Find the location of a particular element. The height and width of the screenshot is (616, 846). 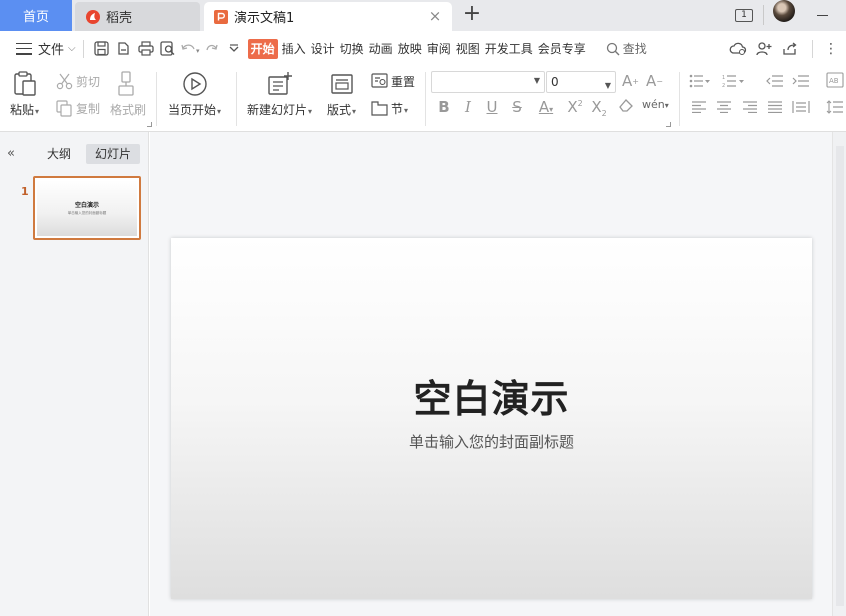

scrollbar-thumb is located at coordinates (840, 376).